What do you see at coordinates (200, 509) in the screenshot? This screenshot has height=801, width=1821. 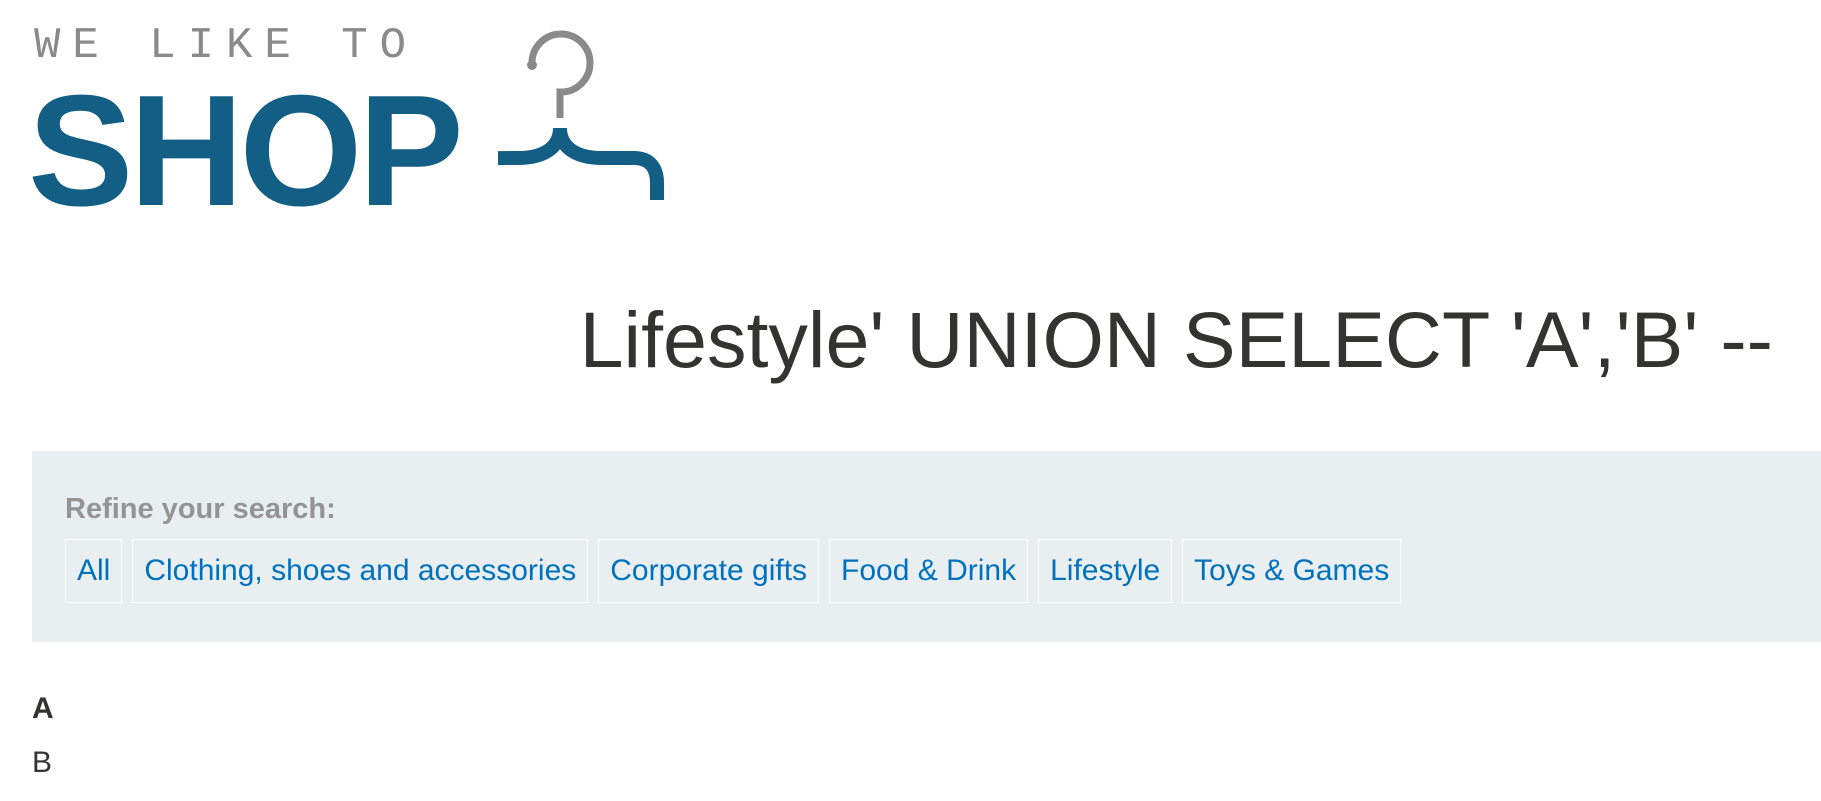 I see `filter-label: Refine your search:` at bounding box center [200, 509].